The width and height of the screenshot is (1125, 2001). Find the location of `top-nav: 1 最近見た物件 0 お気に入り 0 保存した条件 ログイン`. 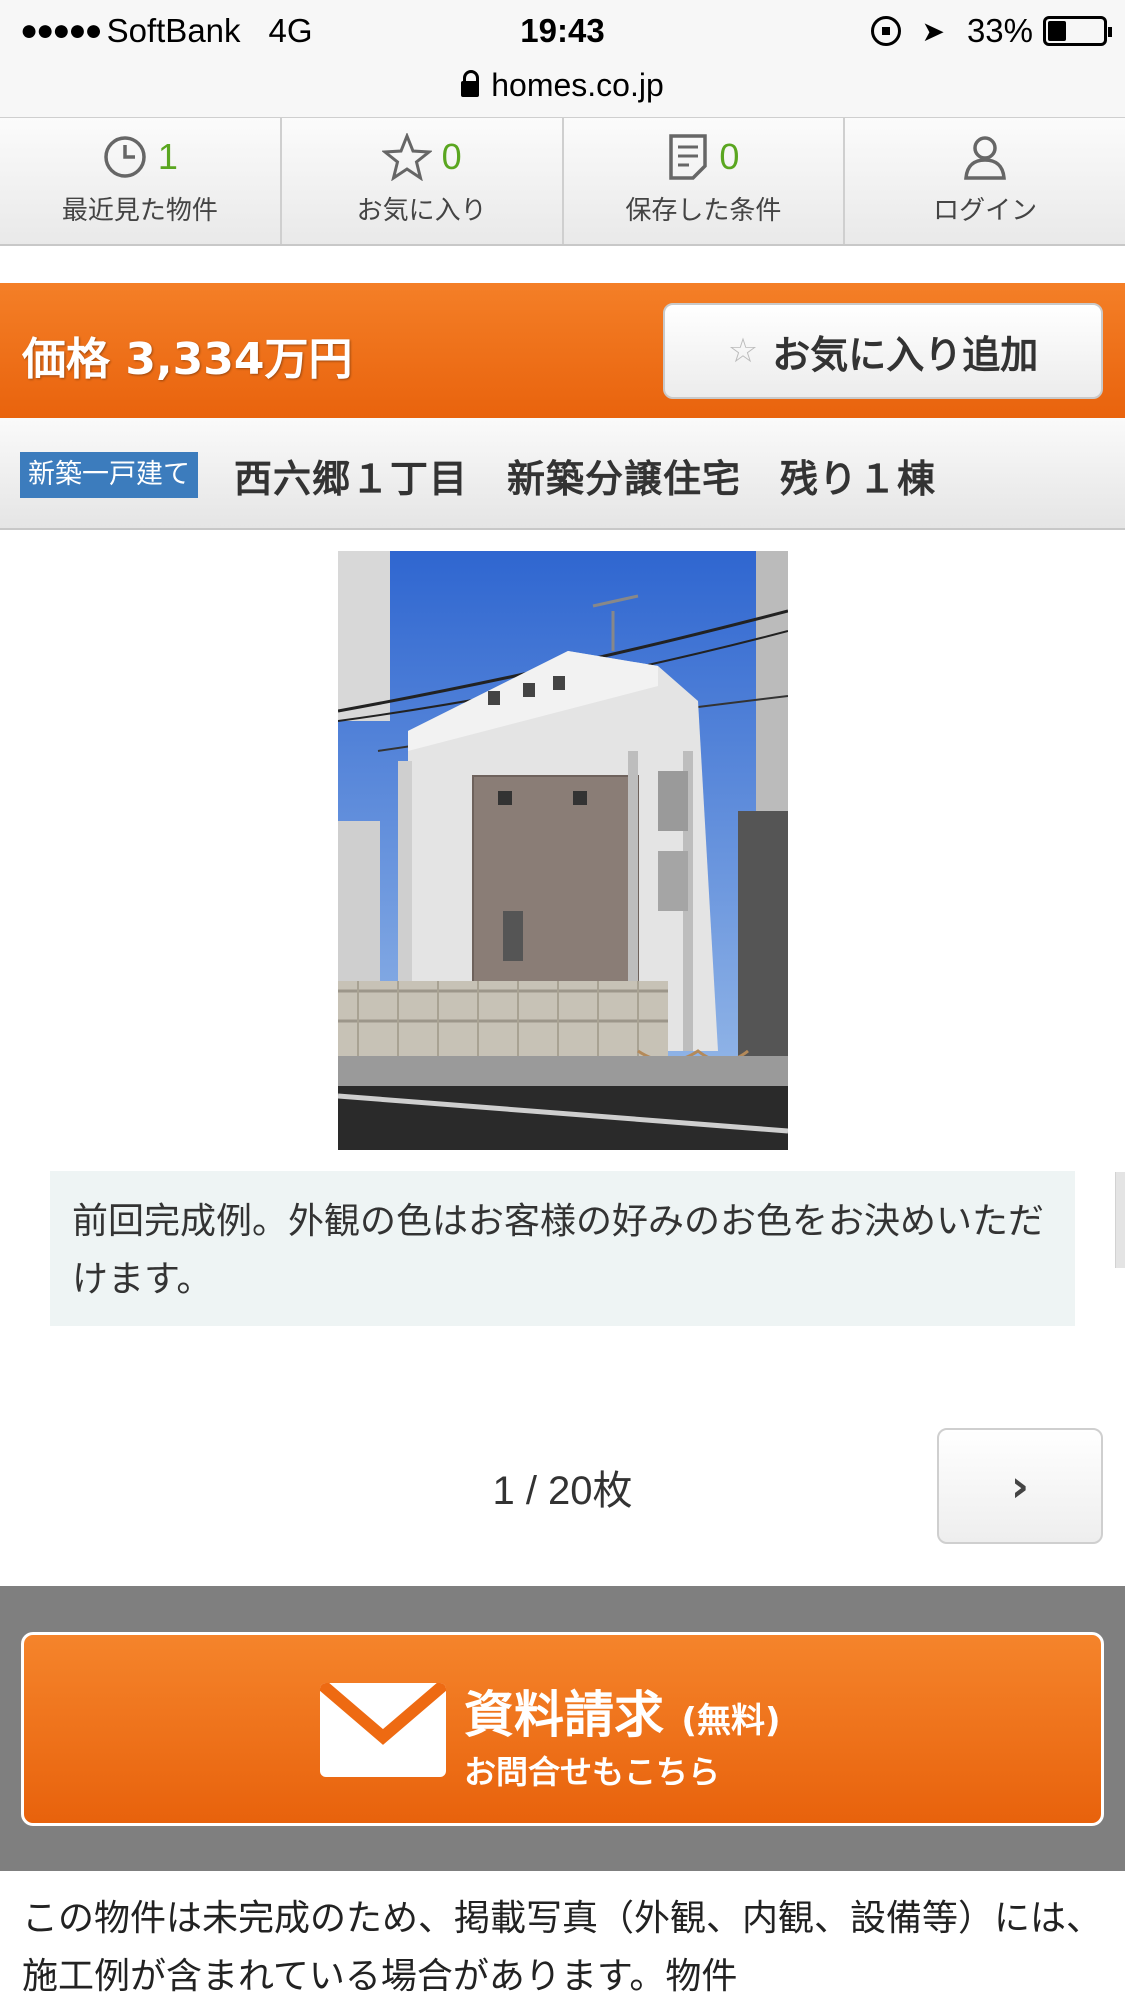

top-nav: 1 最近見た物件 0 お気に入り 0 保存した条件 ログイン is located at coordinates (562, 182).